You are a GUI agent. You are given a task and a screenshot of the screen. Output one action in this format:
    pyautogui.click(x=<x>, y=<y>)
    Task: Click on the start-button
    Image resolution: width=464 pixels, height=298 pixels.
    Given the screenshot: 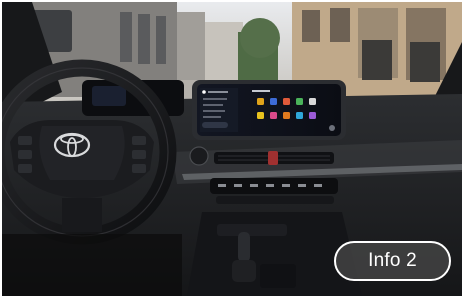 What is the action you would take?
    pyautogui.click(x=199, y=156)
    